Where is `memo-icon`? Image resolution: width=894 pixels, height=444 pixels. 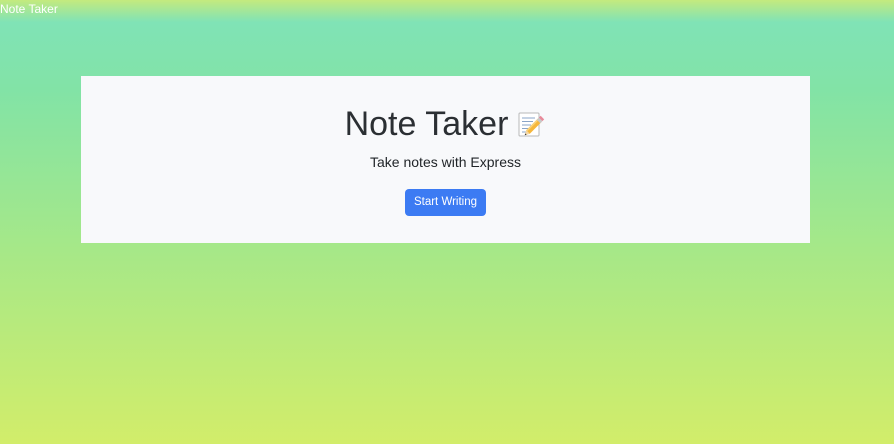 memo-icon is located at coordinates (531, 124).